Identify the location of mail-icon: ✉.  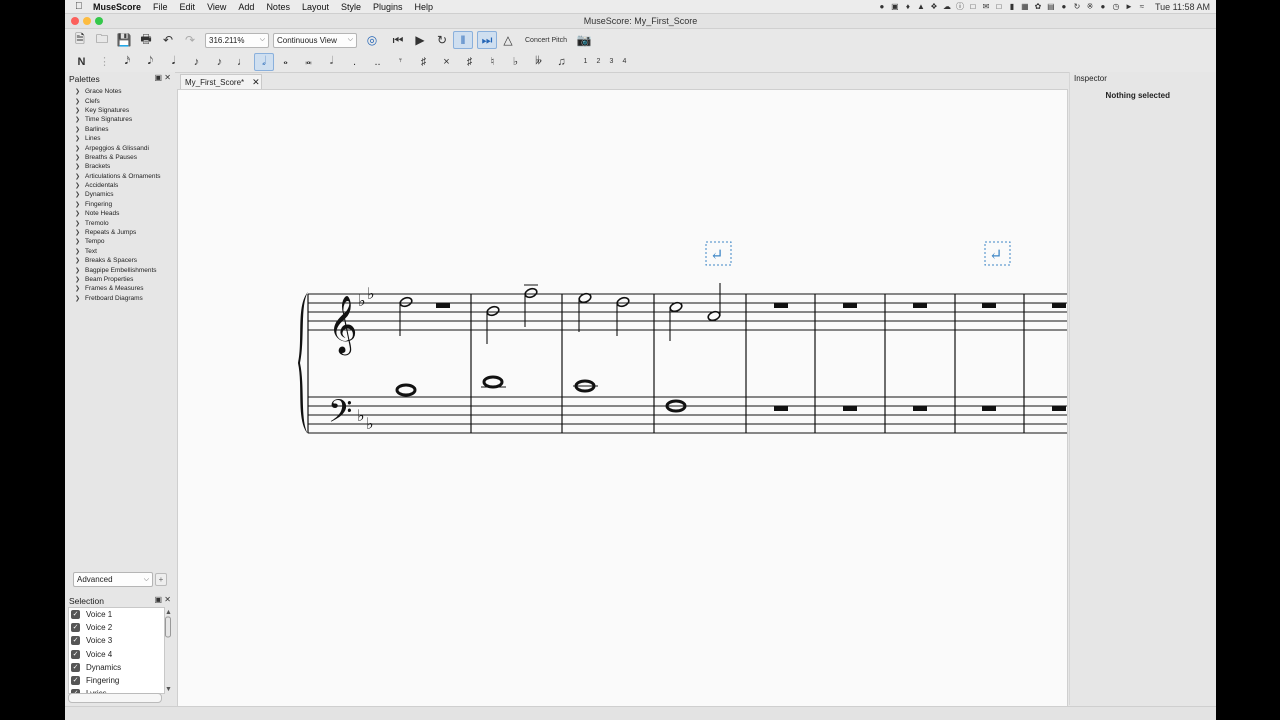
(986, 6).